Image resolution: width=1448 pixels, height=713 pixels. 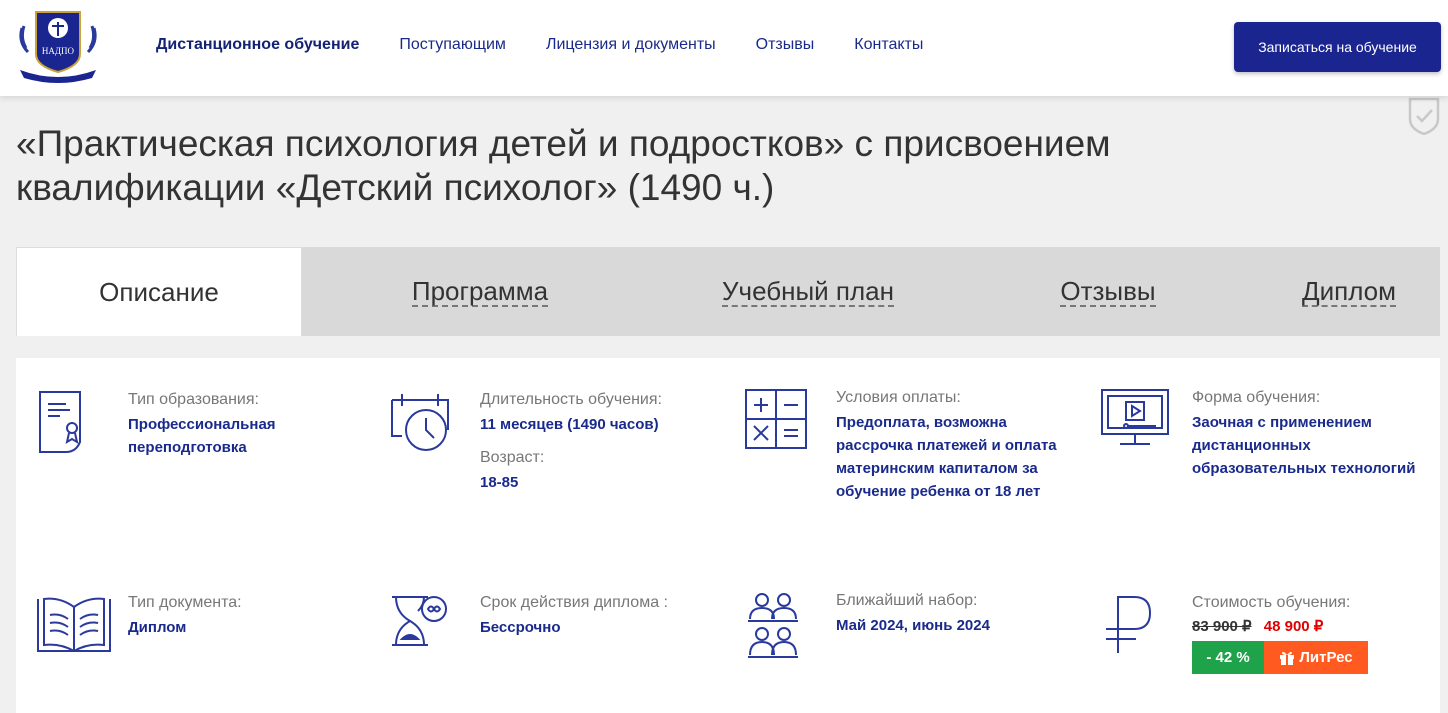 I want to click on discount-badge: - 42 %, so click(x=1228, y=657).